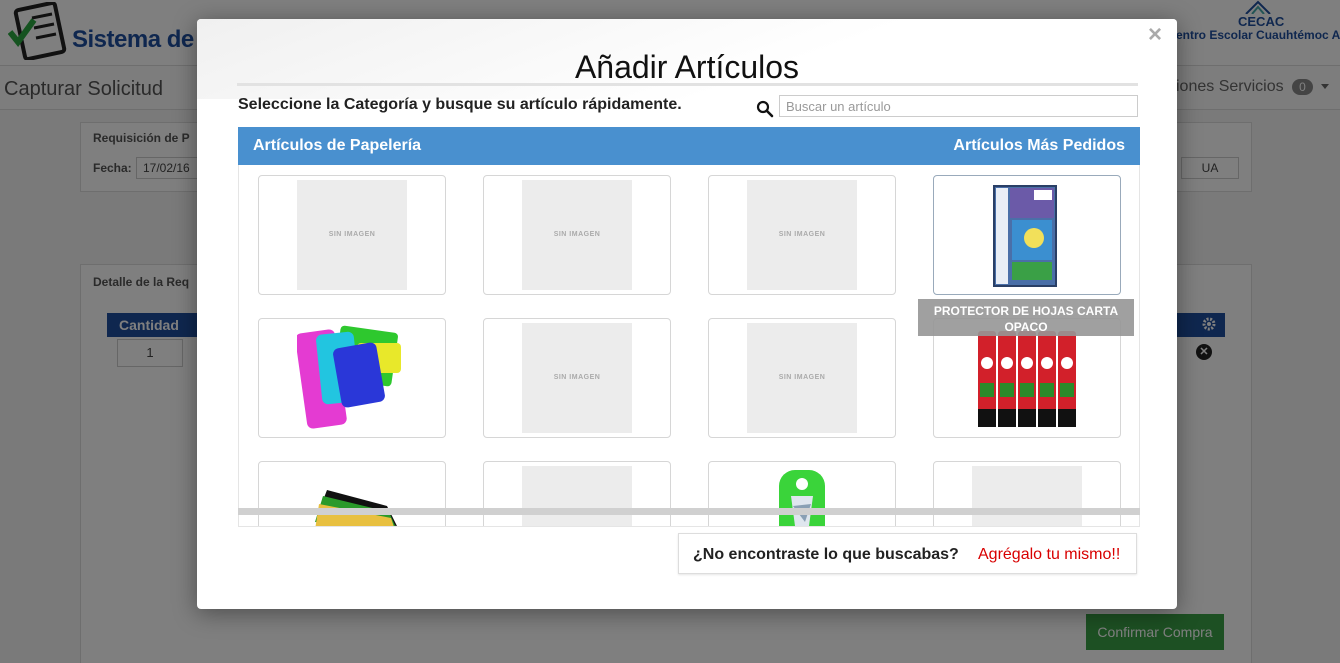 The width and height of the screenshot is (1340, 663). I want to click on modal-title: Añadir Artículos, so click(687, 67).